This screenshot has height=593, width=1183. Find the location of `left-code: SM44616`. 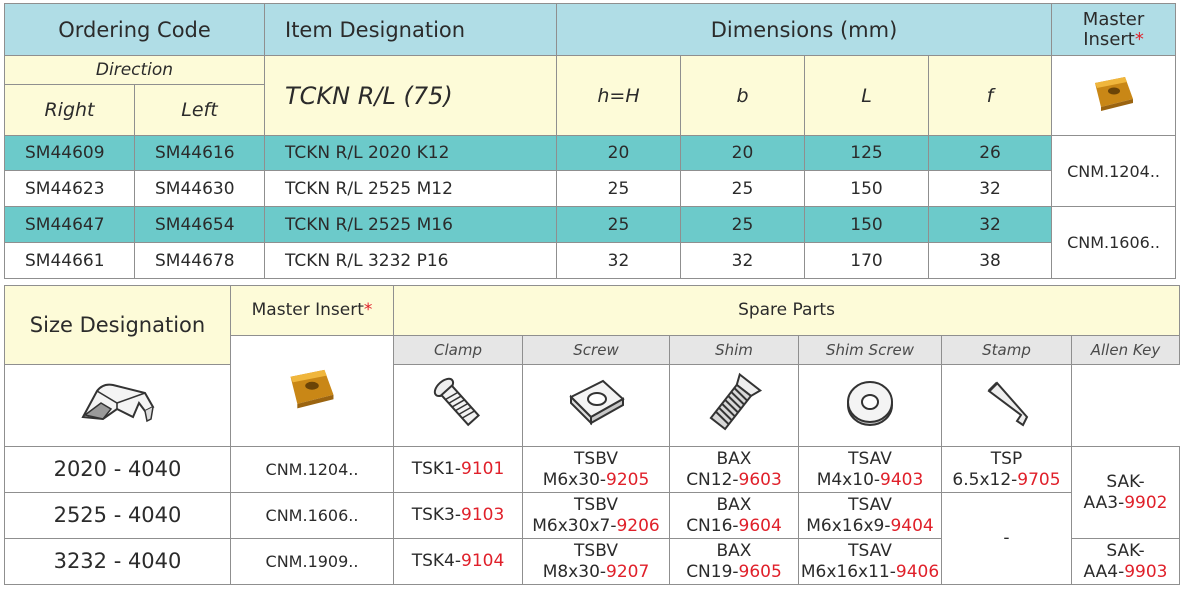

left-code: SM44616 is located at coordinates (199, 153).